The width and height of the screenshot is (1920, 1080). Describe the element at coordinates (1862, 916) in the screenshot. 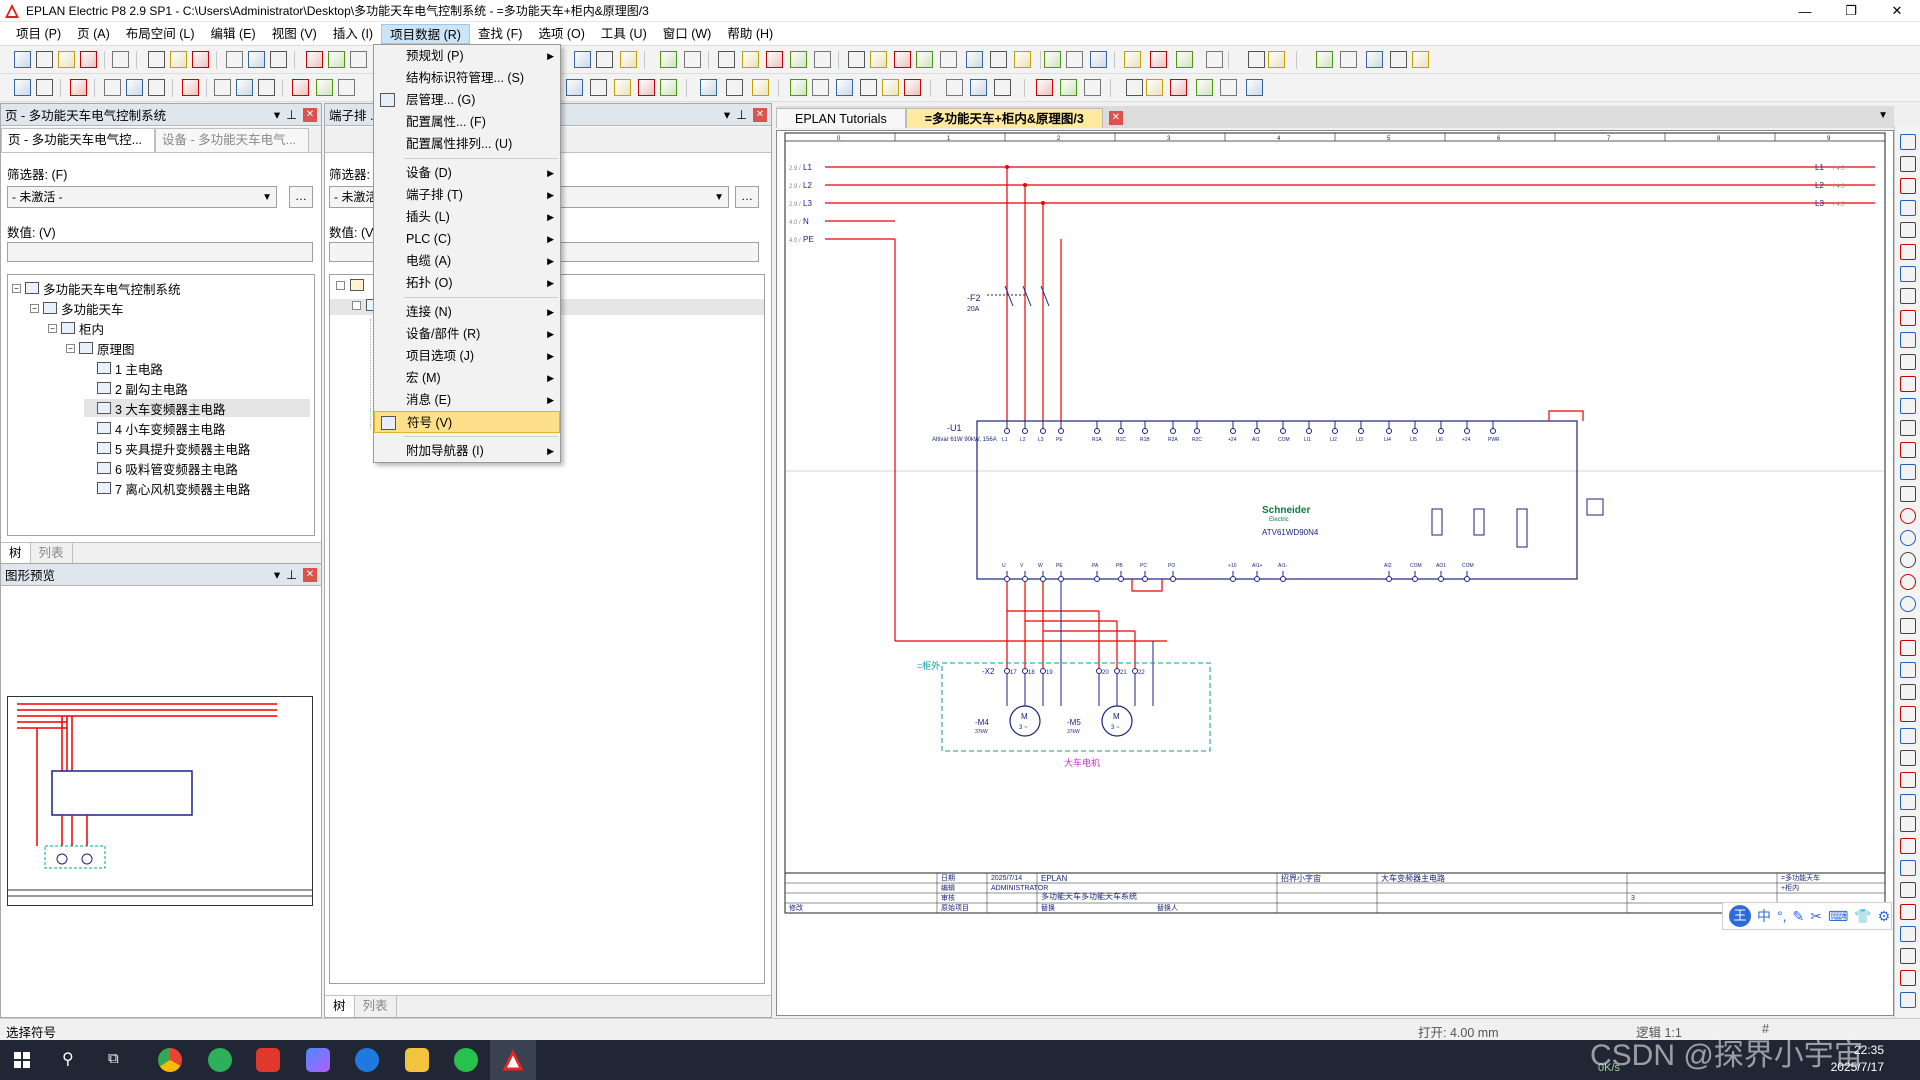

I see `ime-shirt-icon: 👕` at that location.